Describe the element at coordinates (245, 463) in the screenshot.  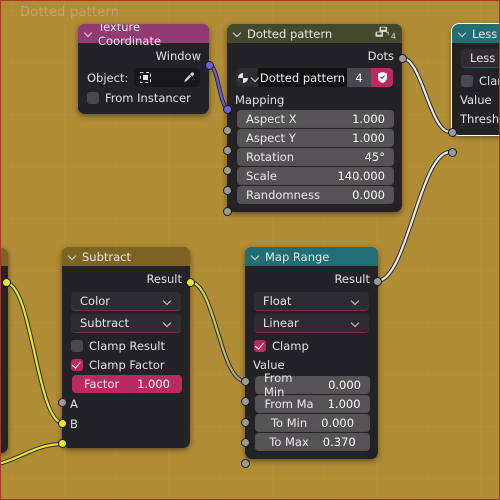
I see `socket-map-range-to-max-input` at that location.